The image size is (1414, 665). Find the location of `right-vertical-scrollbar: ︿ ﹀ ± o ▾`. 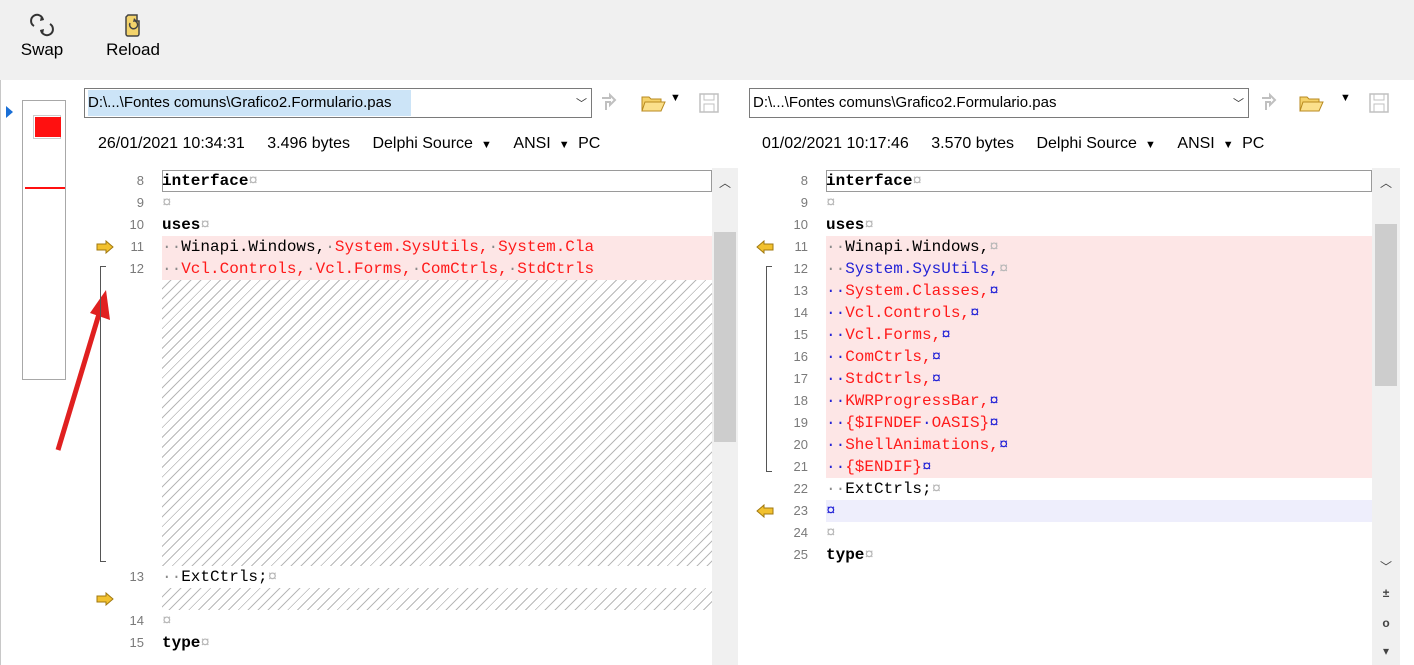

right-vertical-scrollbar: ︿ ﹀ ± o ▾ is located at coordinates (1386, 416).